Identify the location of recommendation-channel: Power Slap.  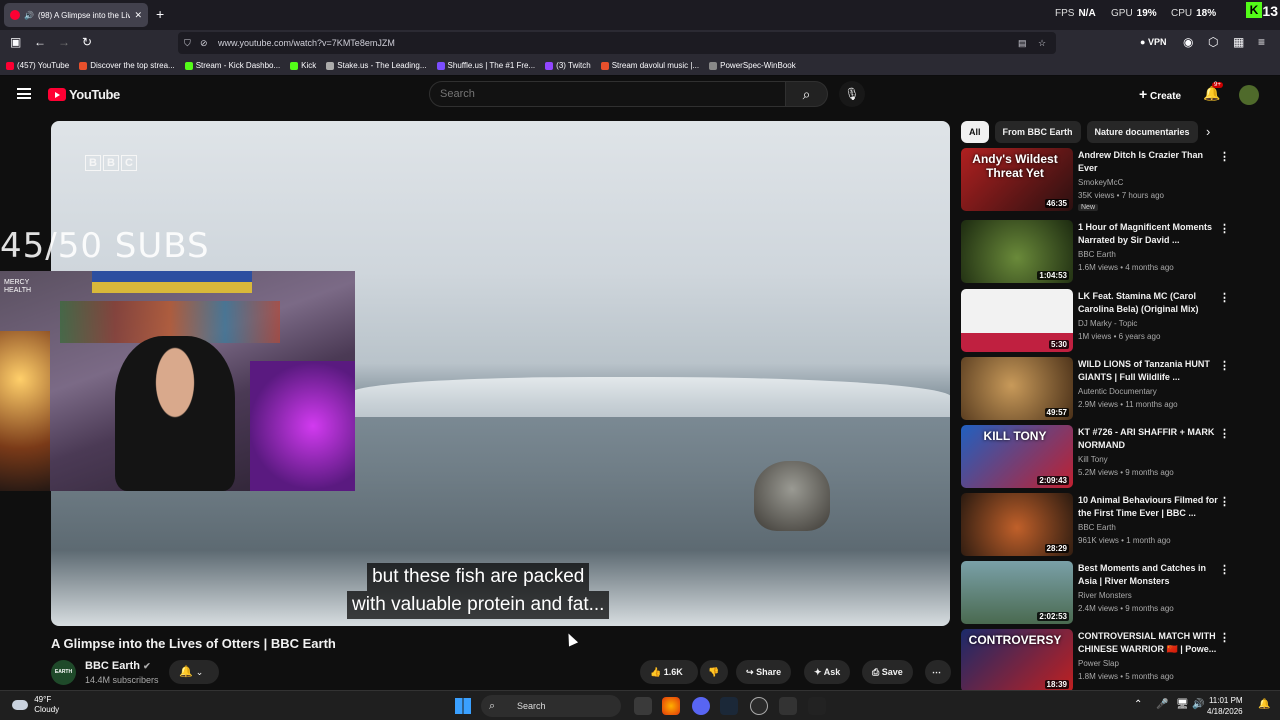
(1098, 663).